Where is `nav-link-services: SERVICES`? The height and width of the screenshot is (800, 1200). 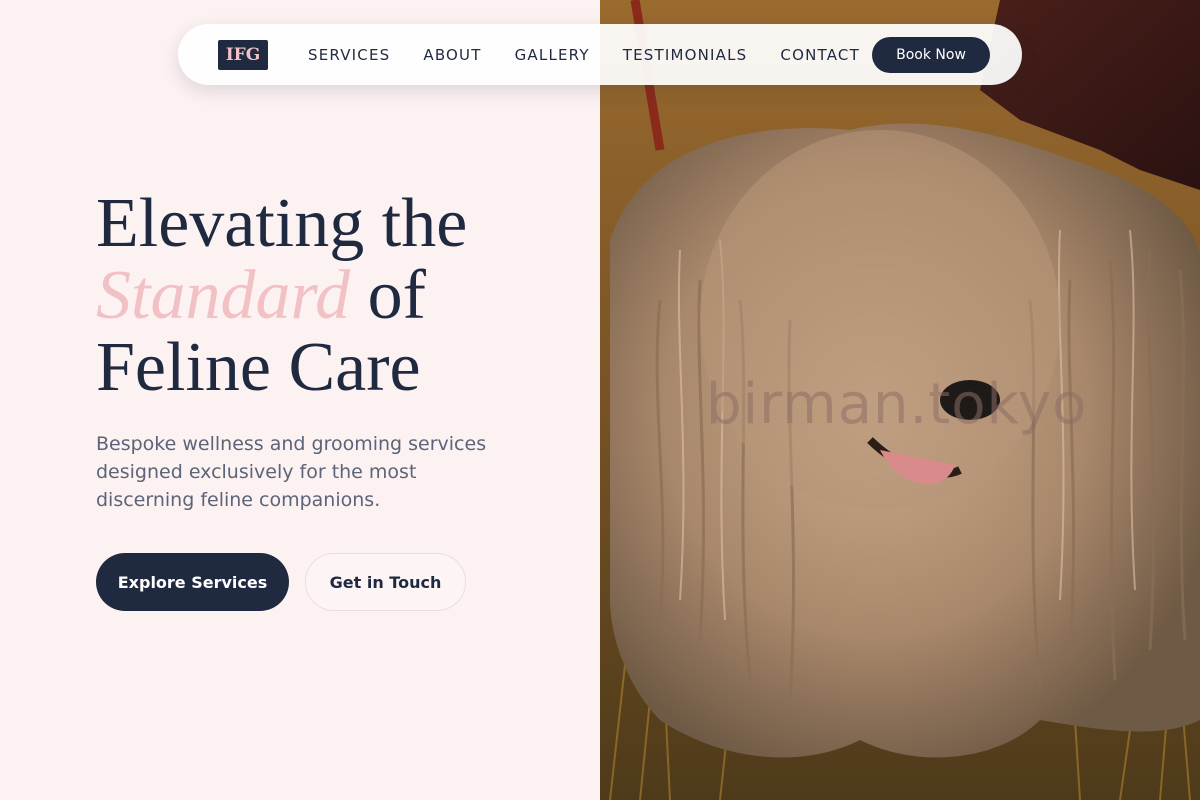 nav-link-services: SERVICES is located at coordinates (349, 55).